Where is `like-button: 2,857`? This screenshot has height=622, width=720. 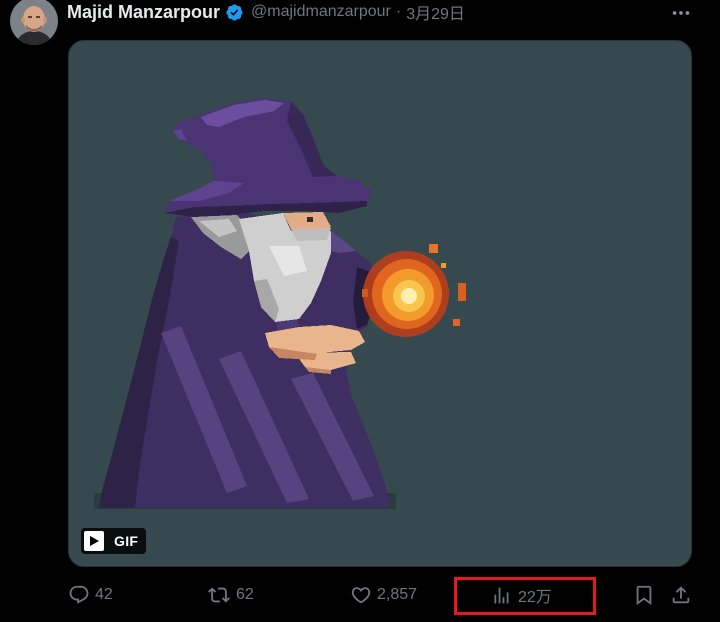
like-button: 2,857 is located at coordinates (383, 595).